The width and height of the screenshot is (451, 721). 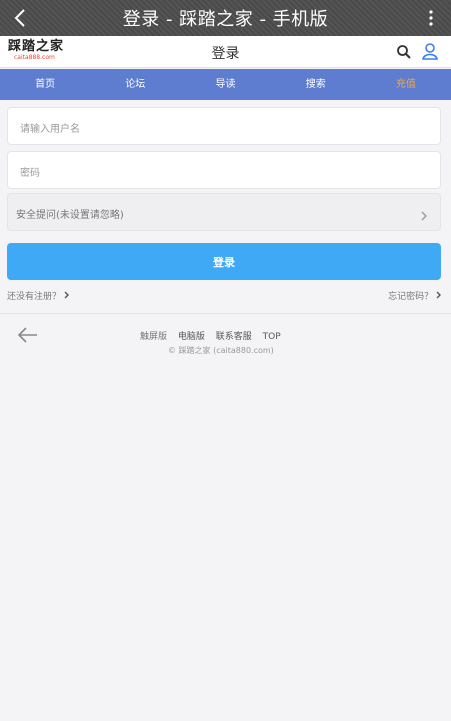 I want to click on site-header: 踩踏之家 caita888.com 登录, so click(x=225, y=52).